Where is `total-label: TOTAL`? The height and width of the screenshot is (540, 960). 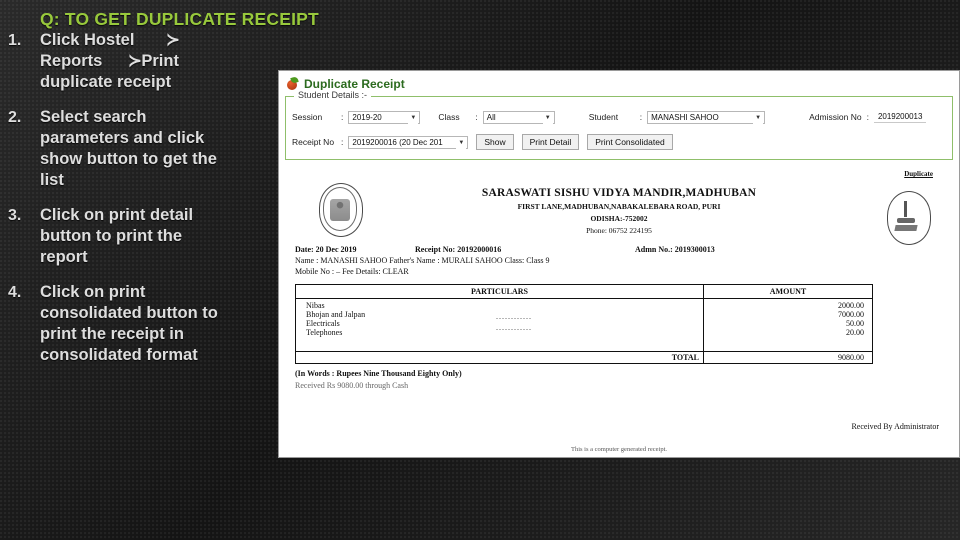
total-label: TOTAL is located at coordinates (499, 357).